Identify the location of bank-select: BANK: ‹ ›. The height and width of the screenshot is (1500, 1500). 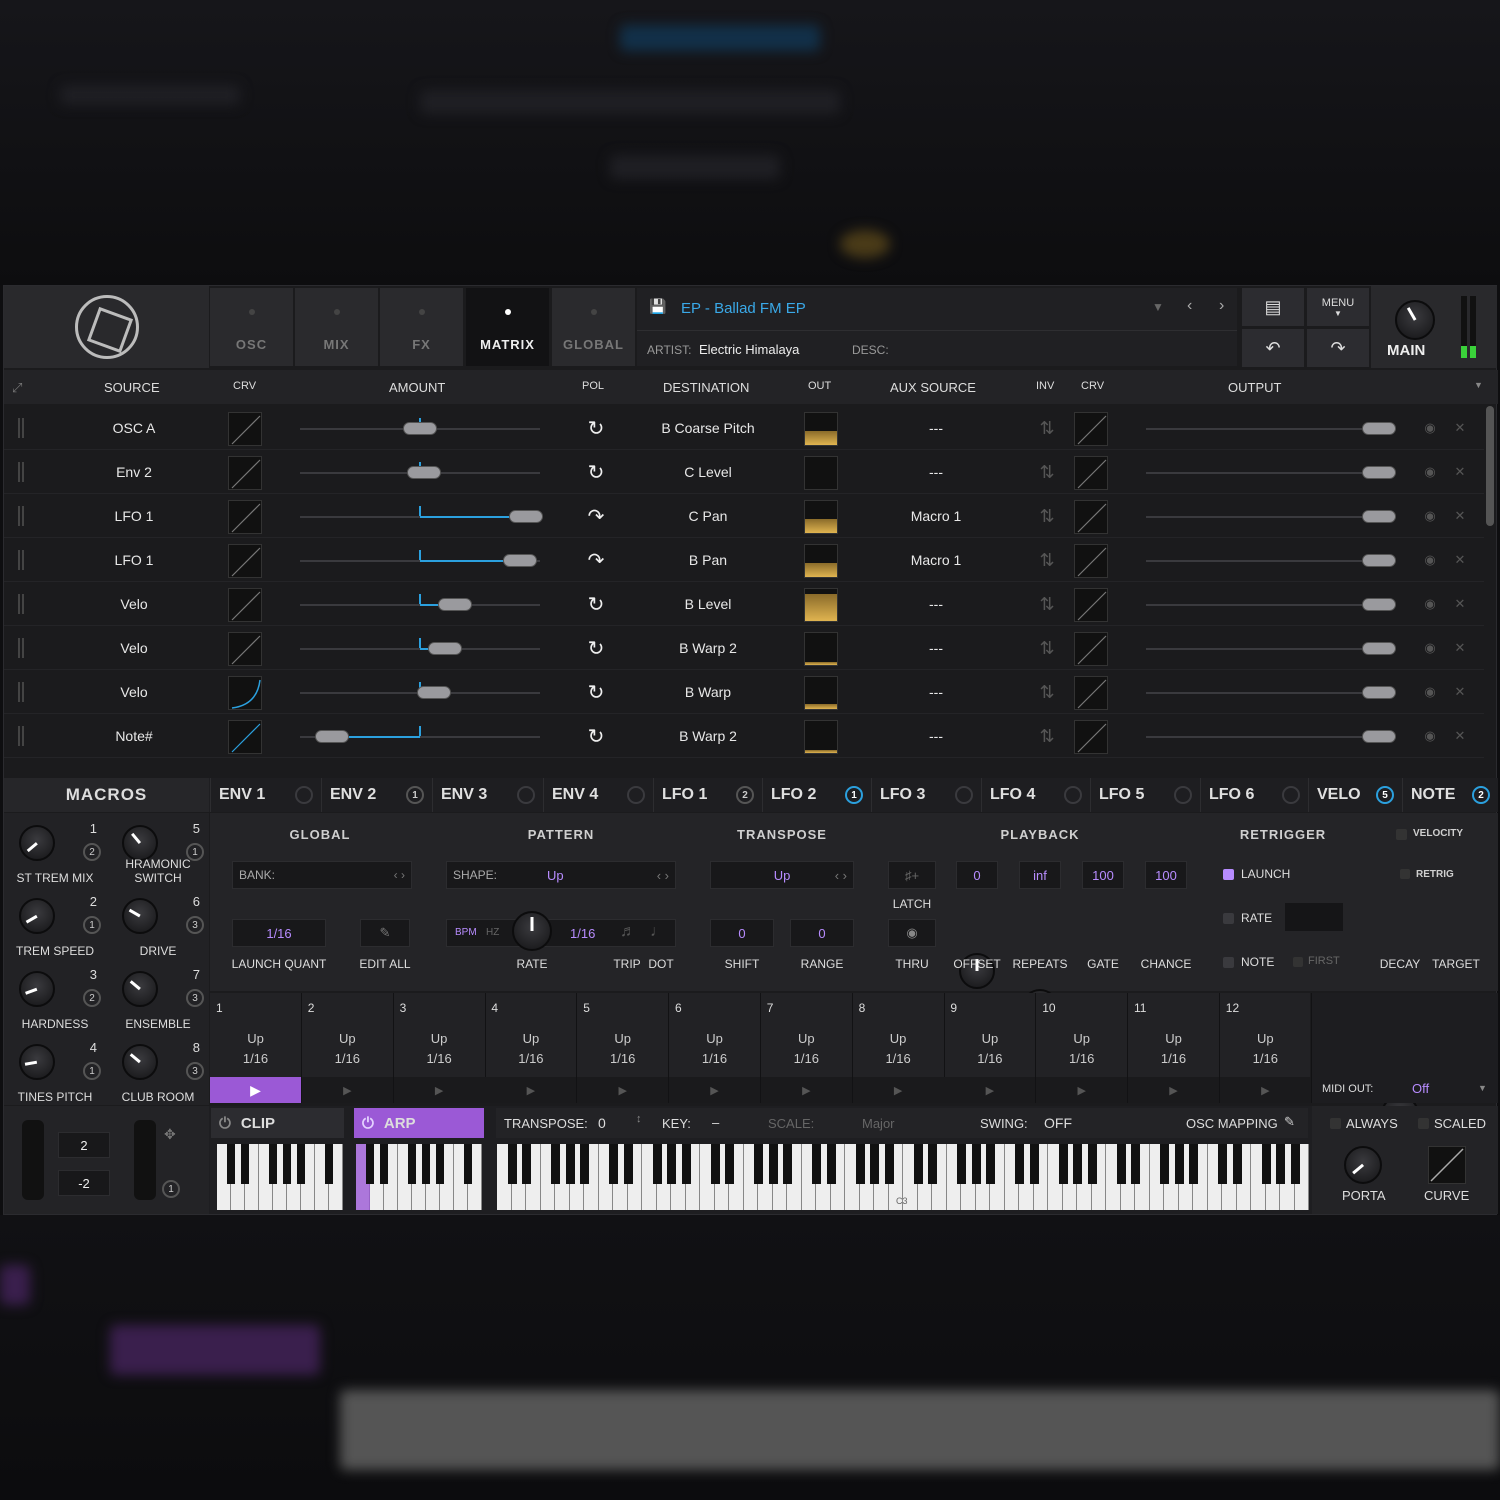
(322, 875).